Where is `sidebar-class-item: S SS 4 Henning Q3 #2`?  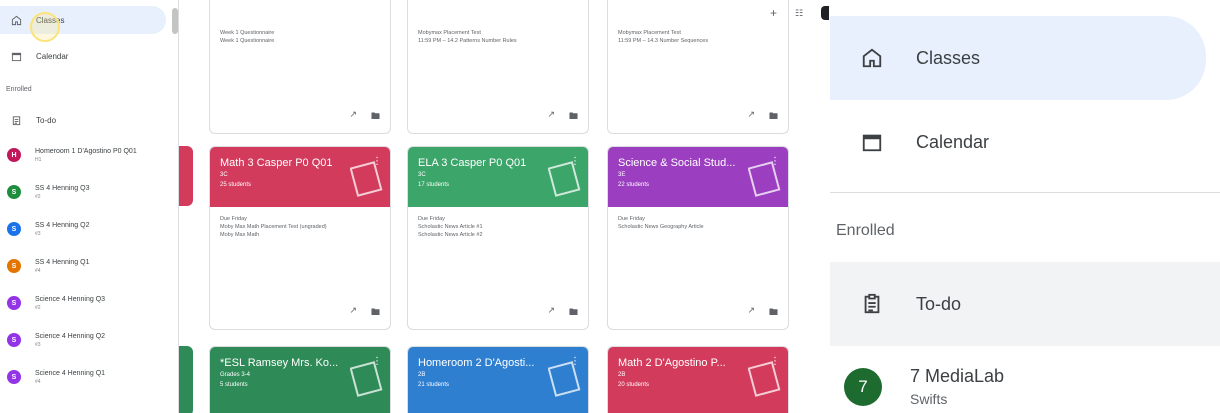 sidebar-class-item: S SS 4 Henning Q3 #2 is located at coordinates (85, 192).